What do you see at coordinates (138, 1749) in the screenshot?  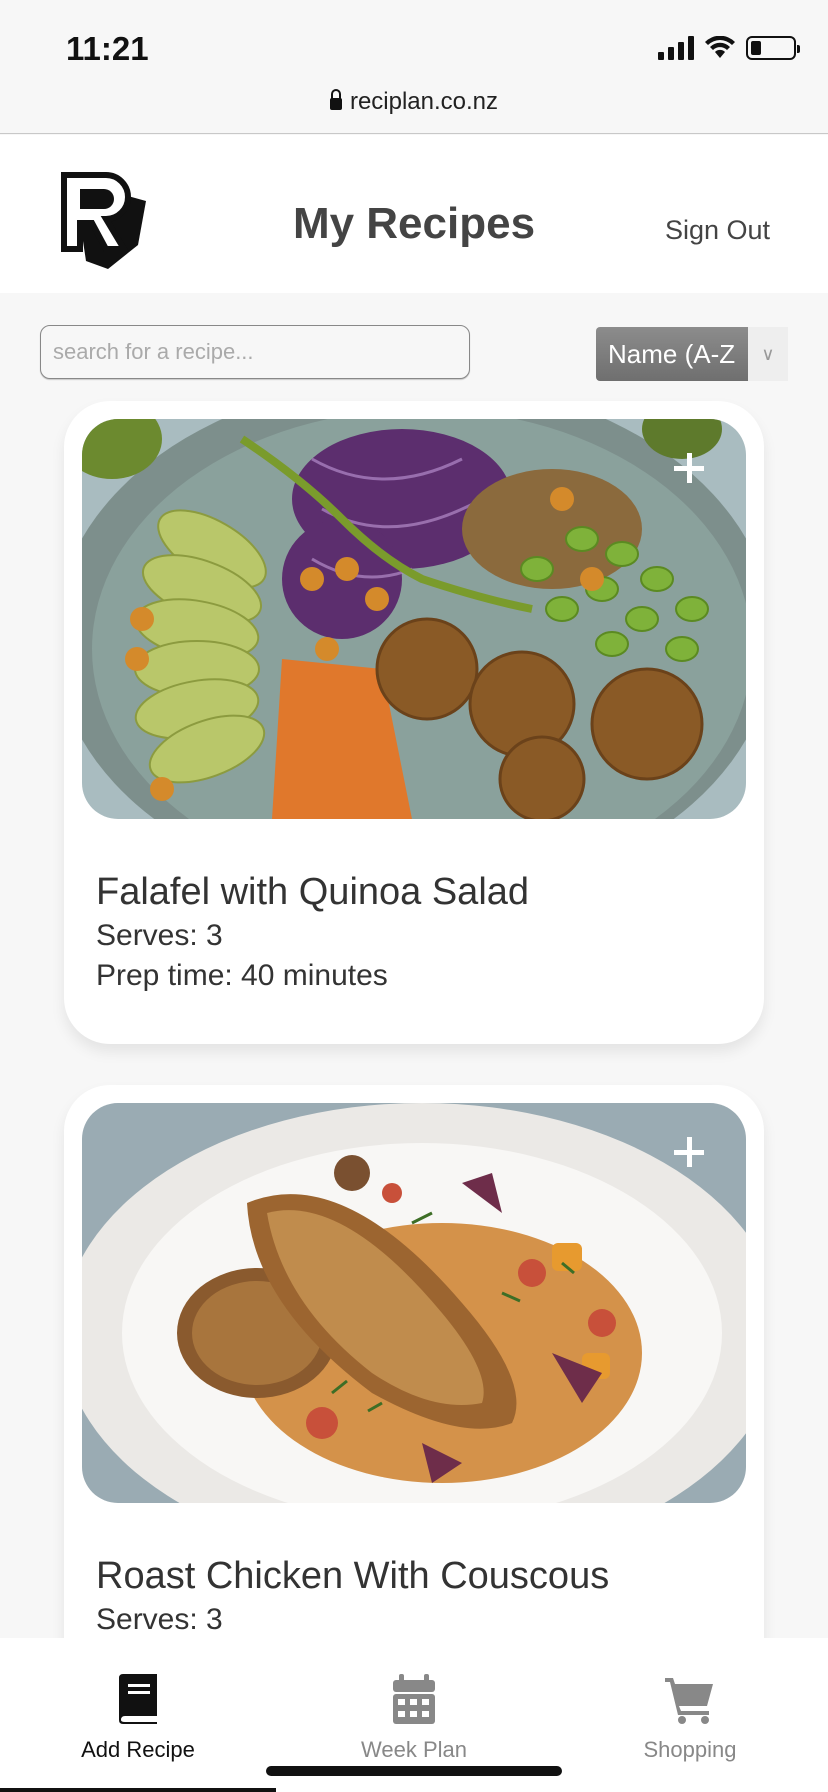 I see `tab-label: Add Recipe` at bounding box center [138, 1749].